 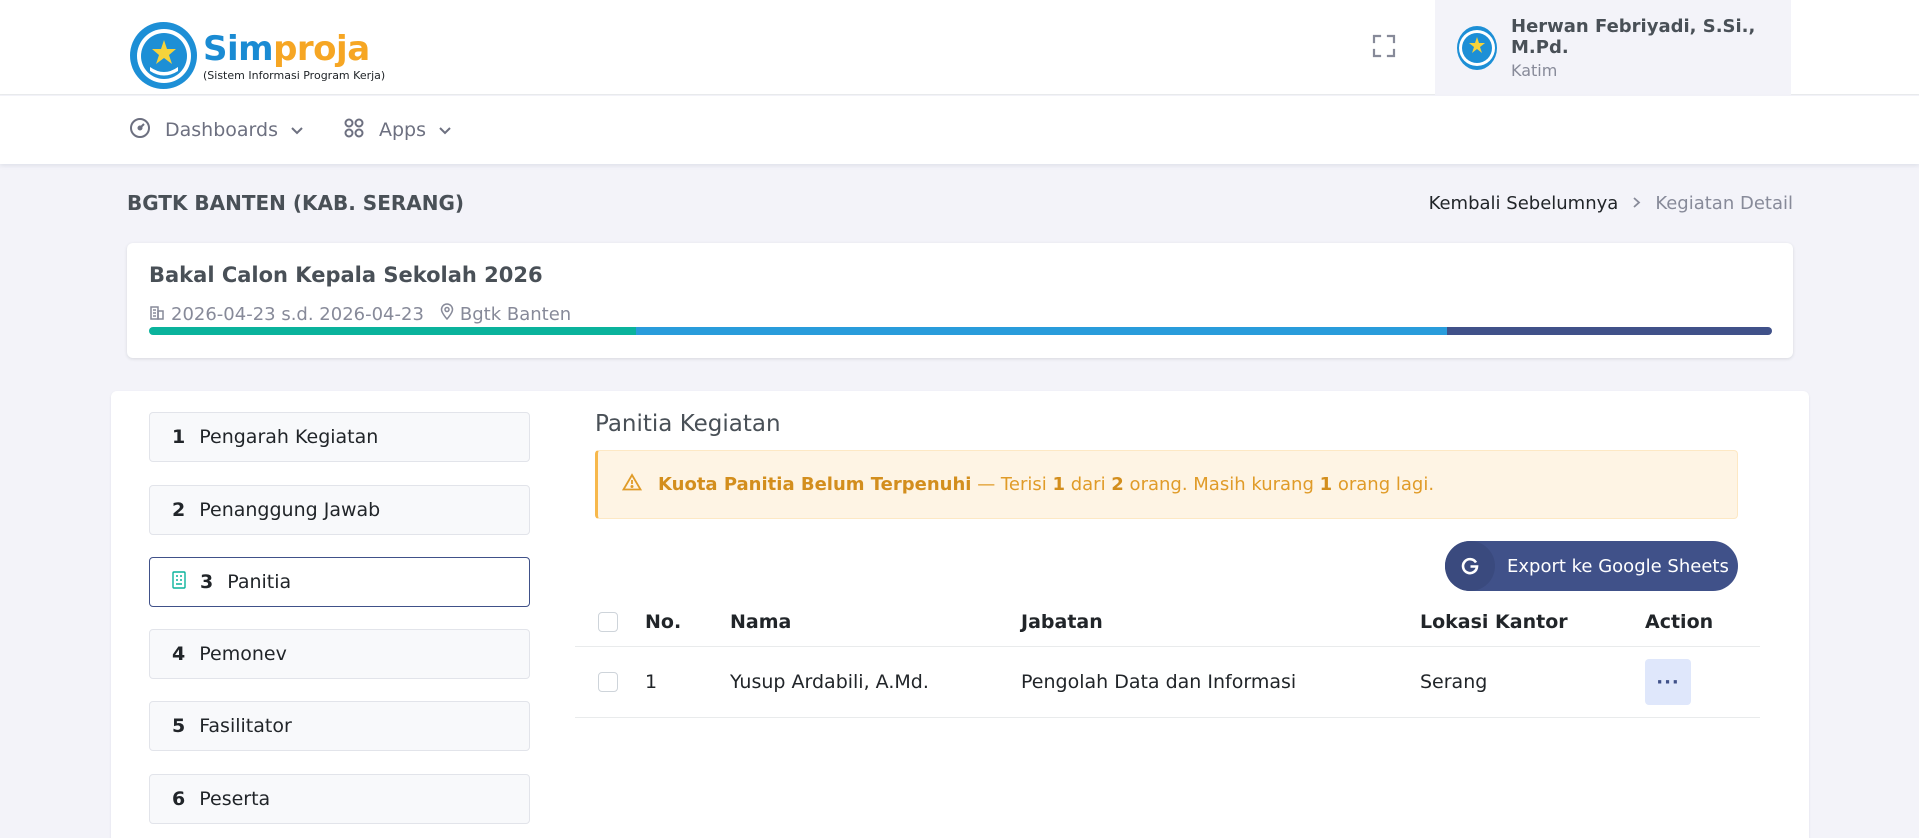 What do you see at coordinates (1167, 622) in the screenshot?
I see `table-header-row: No. Nama Jabatan Lokasi Kantor Action` at bounding box center [1167, 622].